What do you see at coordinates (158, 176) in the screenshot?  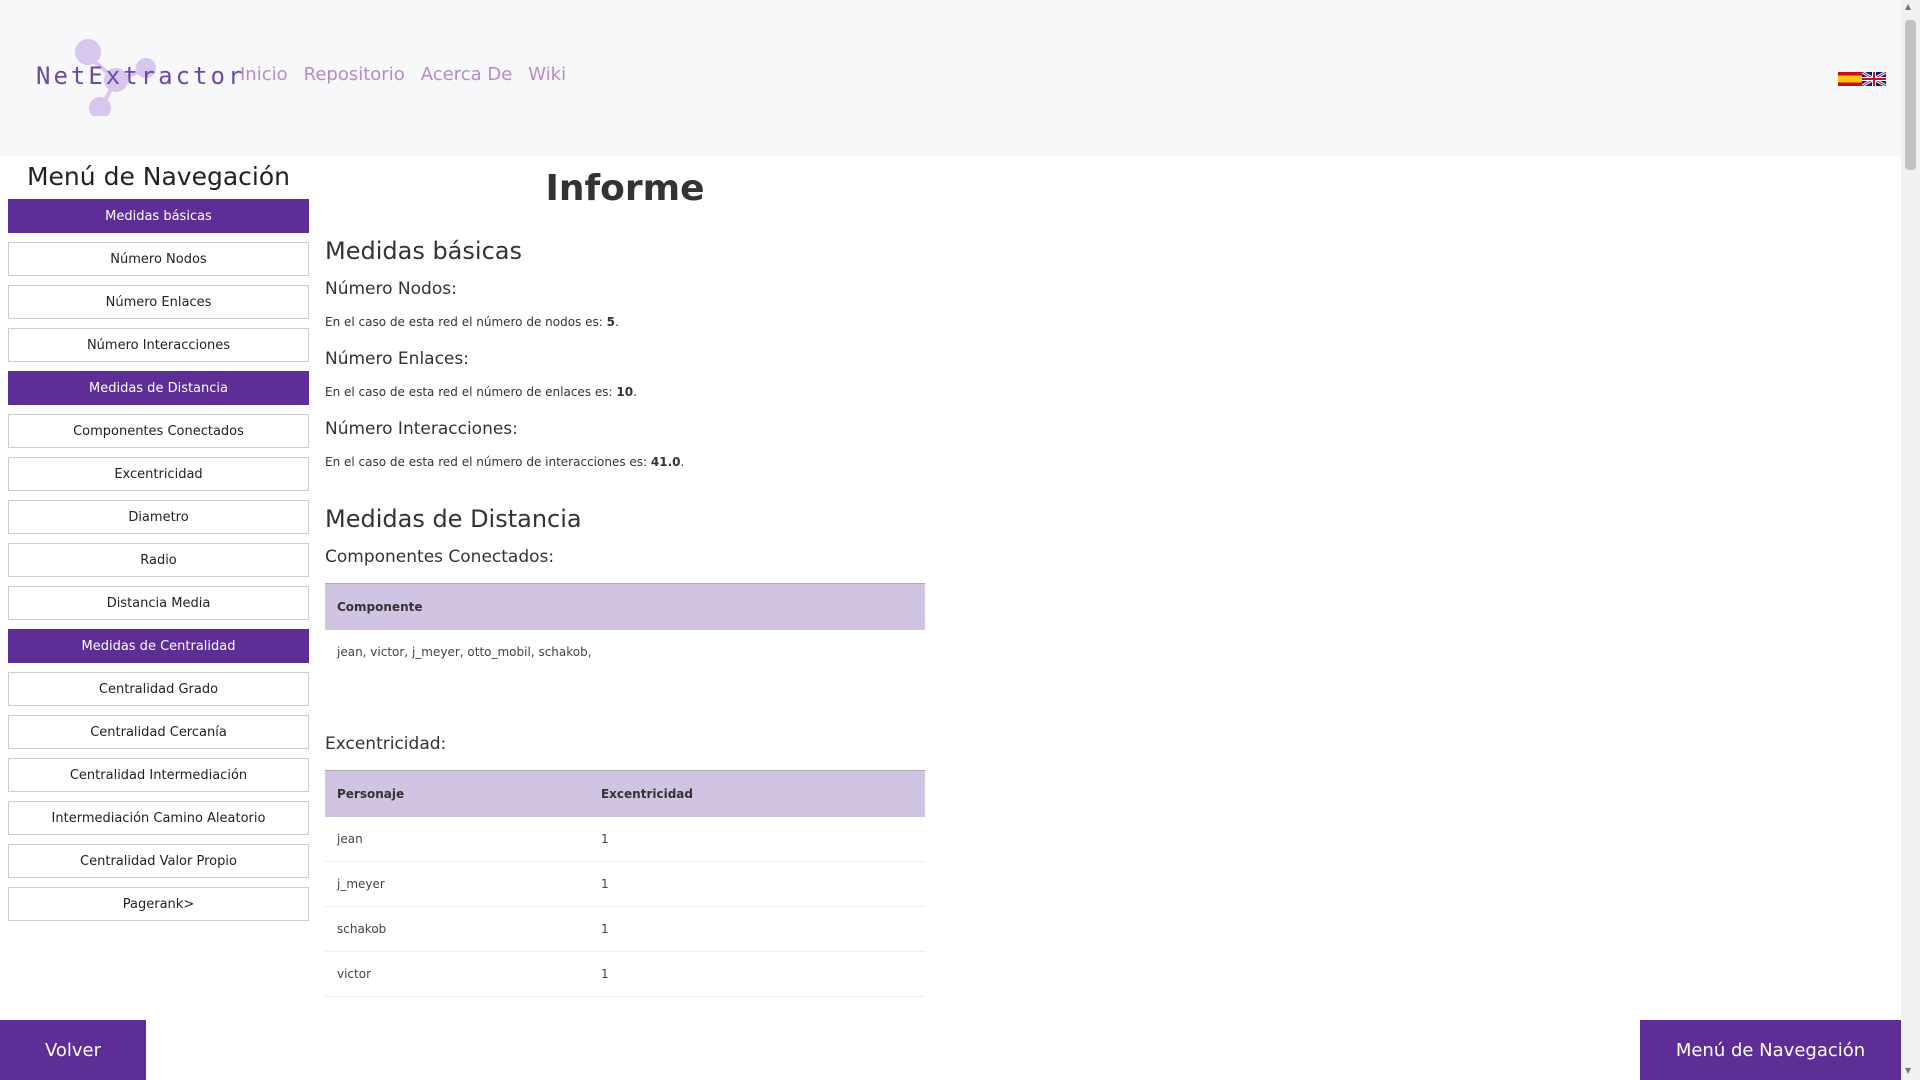 I see `sidebar-title: Menú de Navegación` at bounding box center [158, 176].